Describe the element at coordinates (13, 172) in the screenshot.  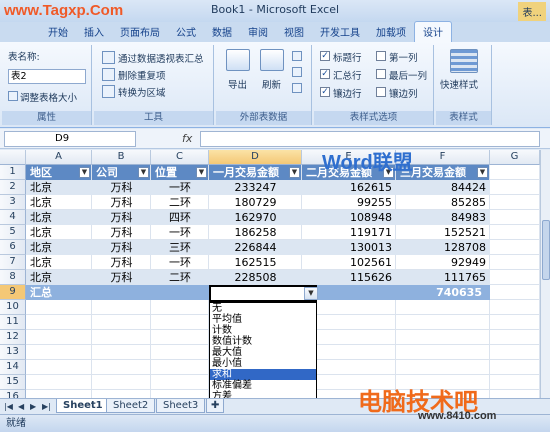
I see `row-header-1: 1` at that location.